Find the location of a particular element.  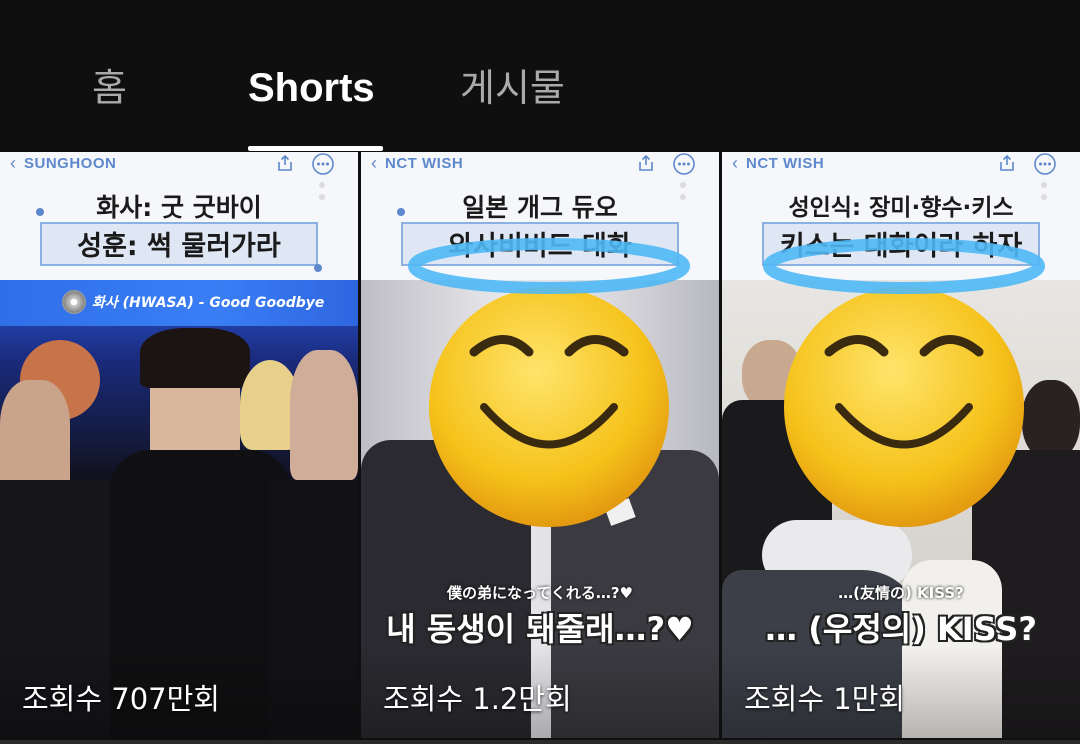

subtitle-japanese: 僕の弟になってくれる…?♥ is located at coordinates (540, 593).